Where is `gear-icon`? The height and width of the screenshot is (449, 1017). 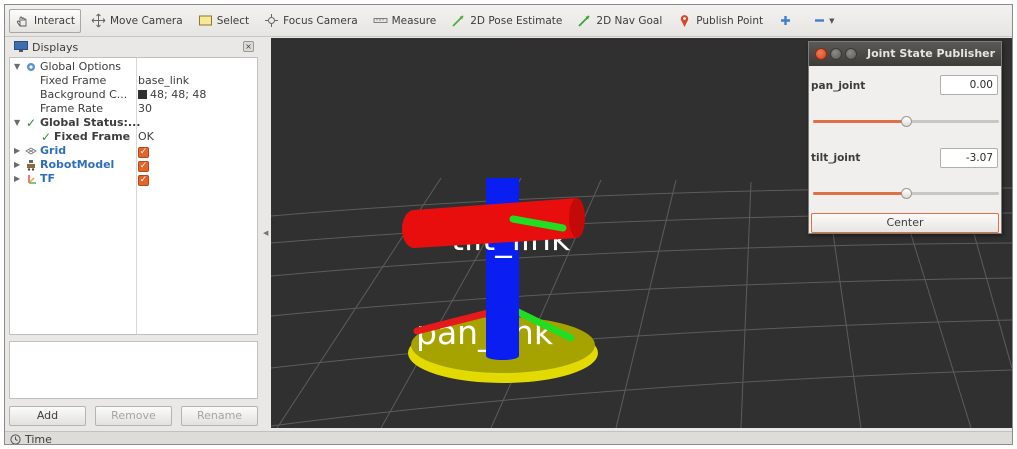 gear-icon is located at coordinates (31, 67).